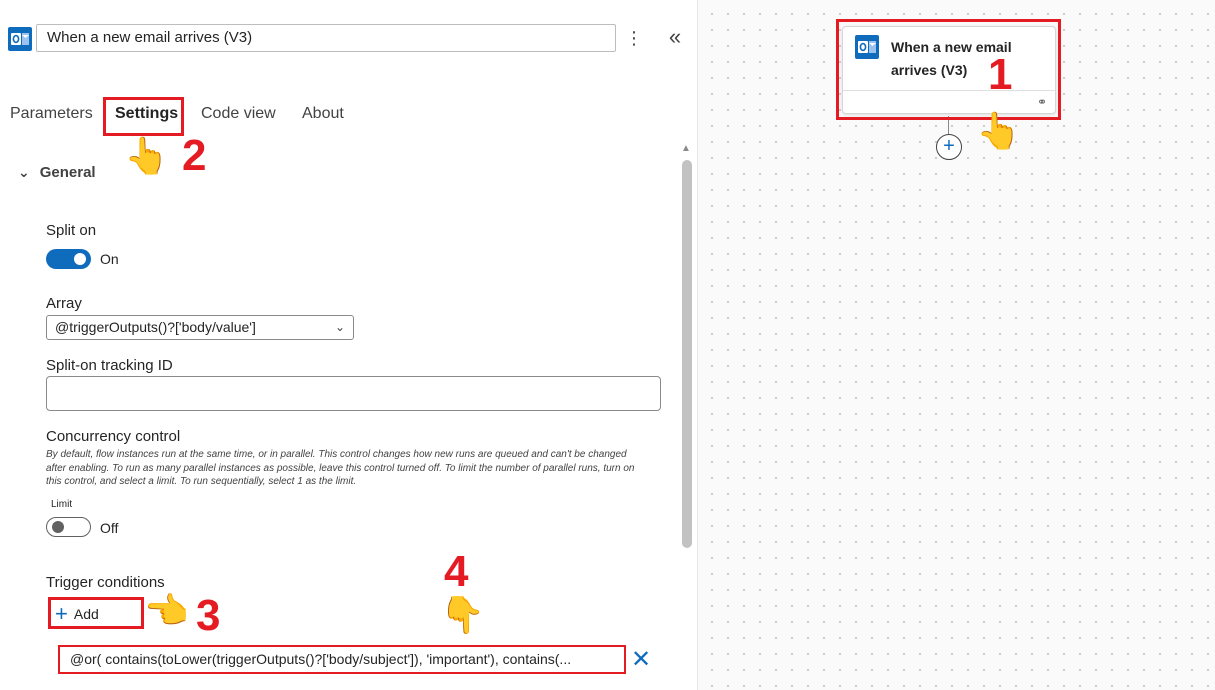 The width and height of the screenshot is (1215, 690). What do you see at coordinates (634, 38) in the screenshot?
I see `more-options-icon: ⋮` at bounding box center [634, 38].